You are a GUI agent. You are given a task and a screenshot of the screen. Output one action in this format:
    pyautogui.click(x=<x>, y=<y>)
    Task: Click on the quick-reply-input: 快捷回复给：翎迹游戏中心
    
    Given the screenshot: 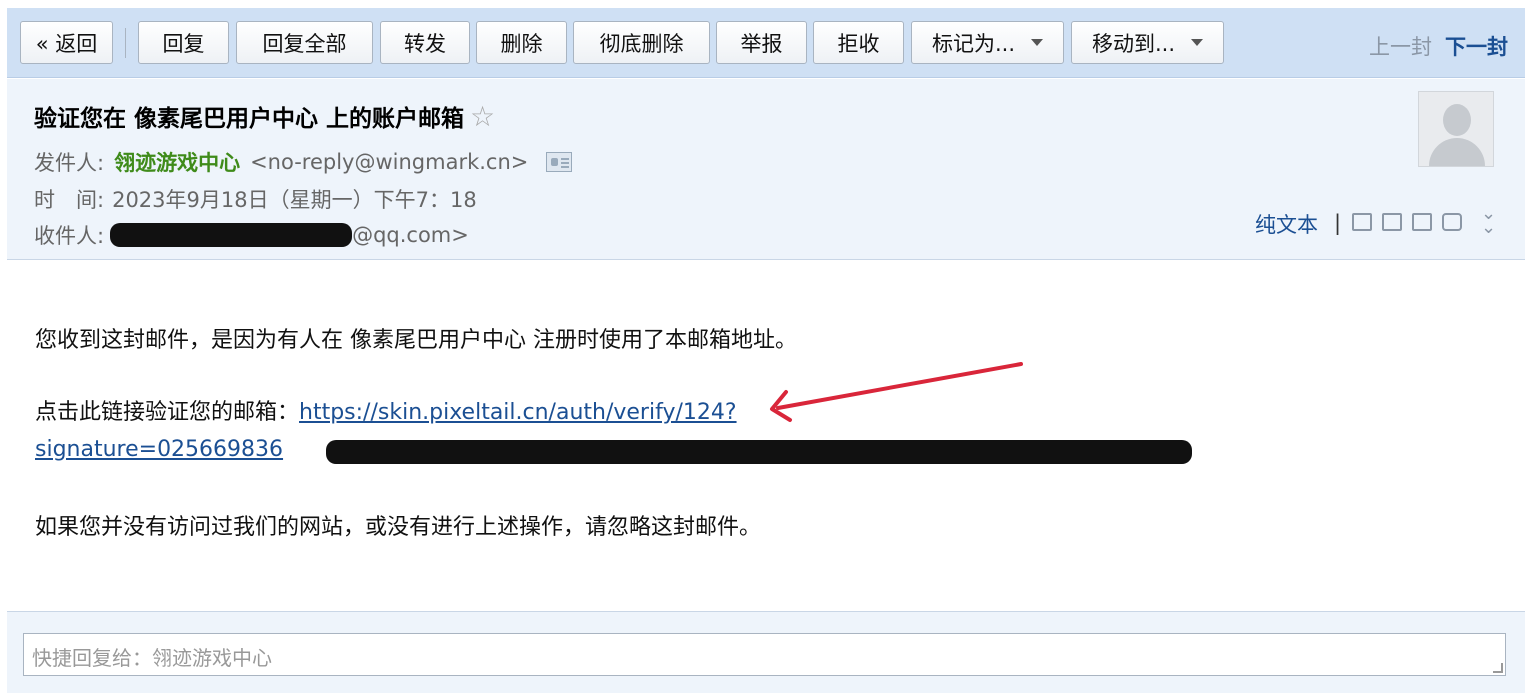 What is the action you would take?
    pyautogui.click(x=764, y=654)
    